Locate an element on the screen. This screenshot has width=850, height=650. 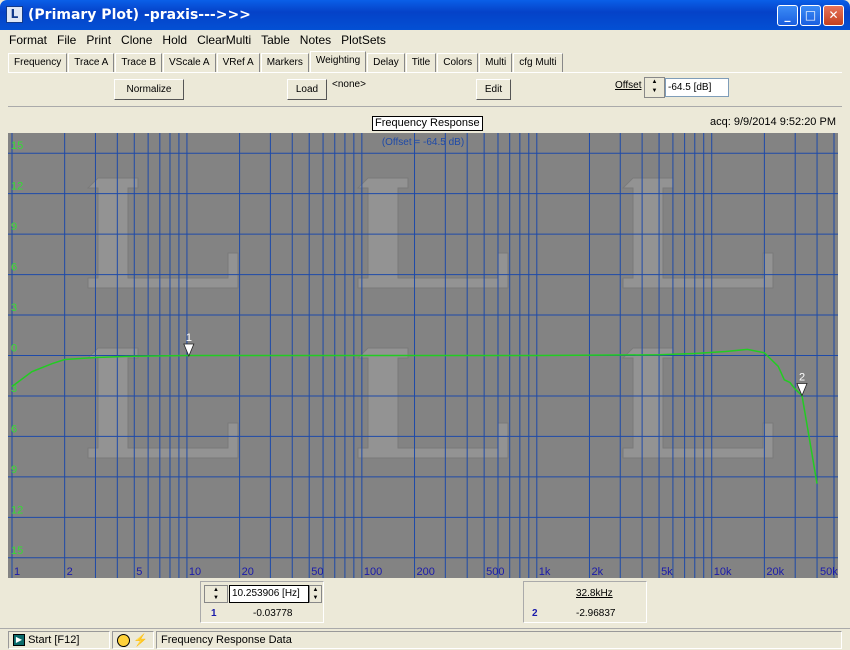
status-bar: ▶ Start [F12] ⚡ Frequency Response Data is located at coordinates (425, 639).